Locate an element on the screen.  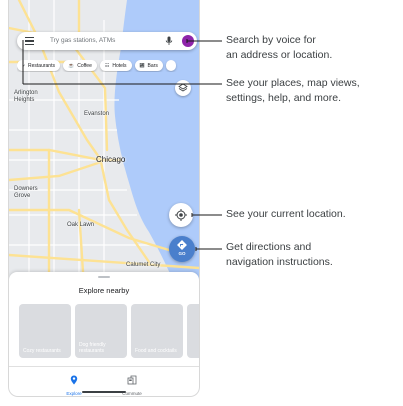
chip-label: Hotels is located at coordinates (119, 65).